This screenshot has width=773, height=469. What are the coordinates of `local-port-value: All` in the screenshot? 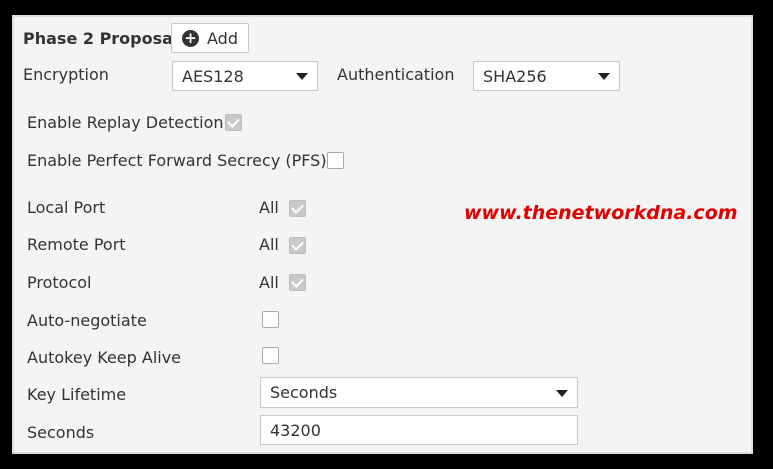 It's located at (269, 207).